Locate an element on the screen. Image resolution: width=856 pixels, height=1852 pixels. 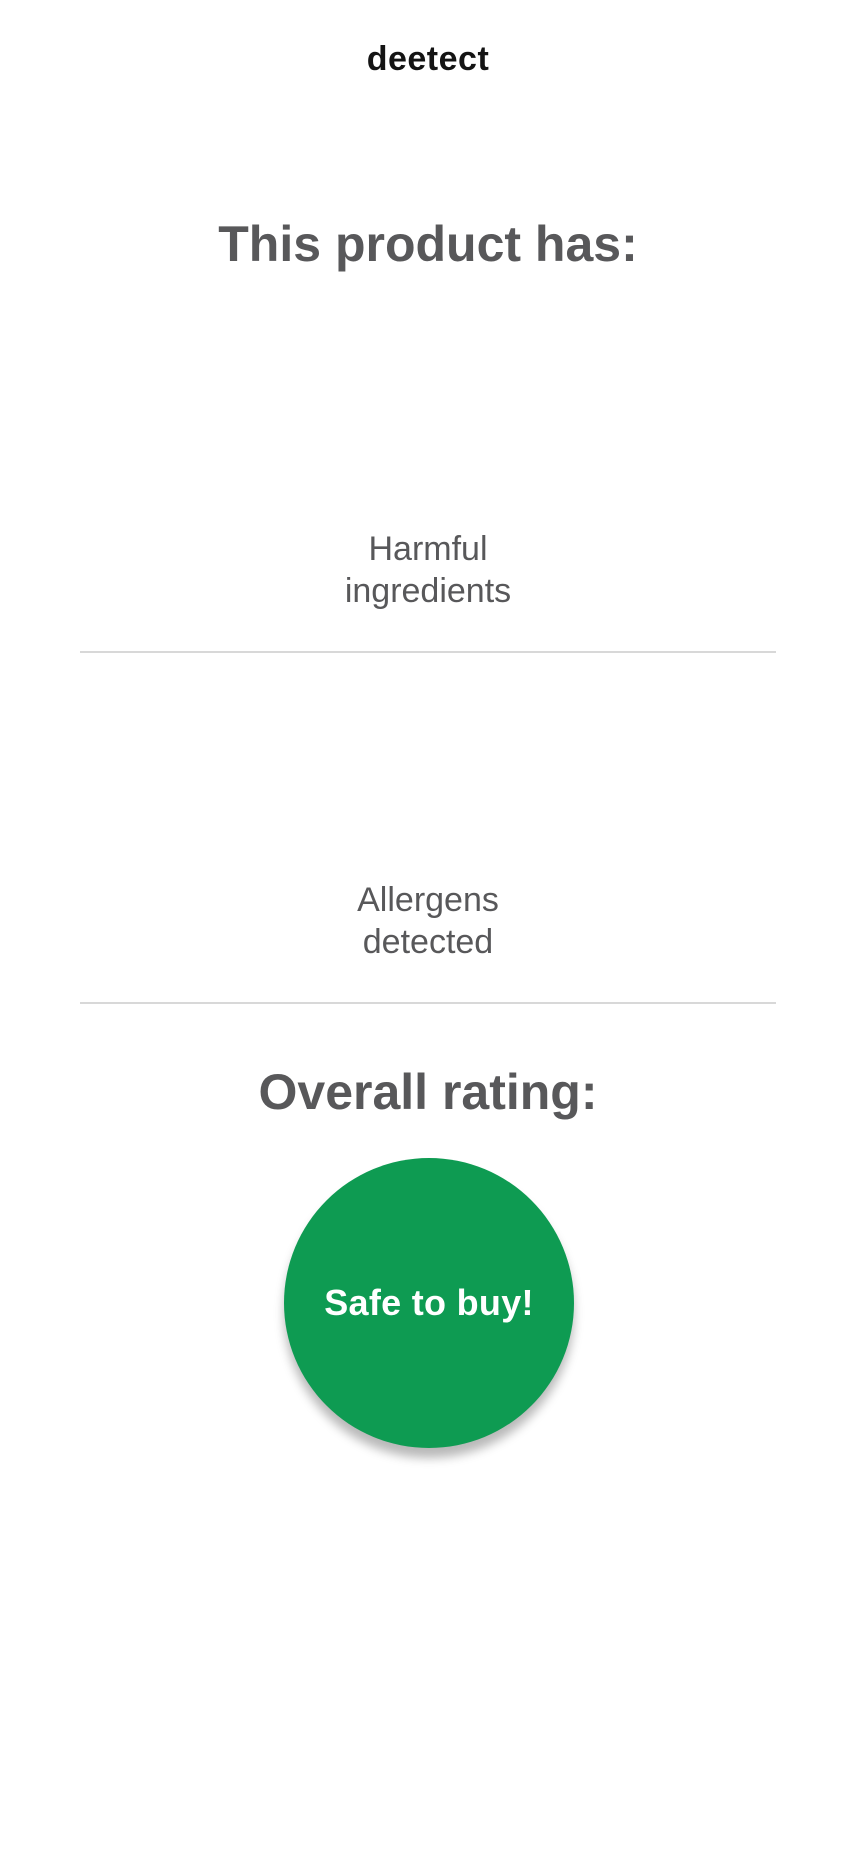
divider is located at coordinates (428, 1003).